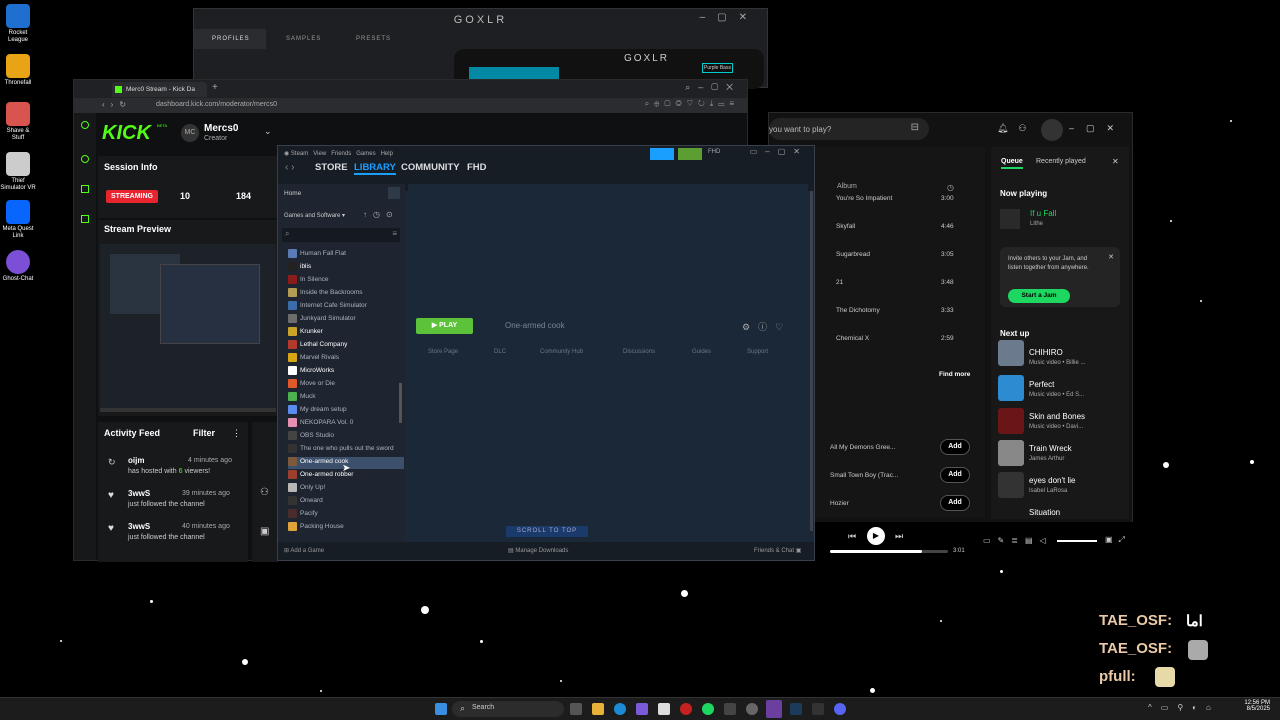 The image size is (1280, 720). Describe the element at coordinates (757, 352) in the screenshot. I see `tab-support: Support` at that location.